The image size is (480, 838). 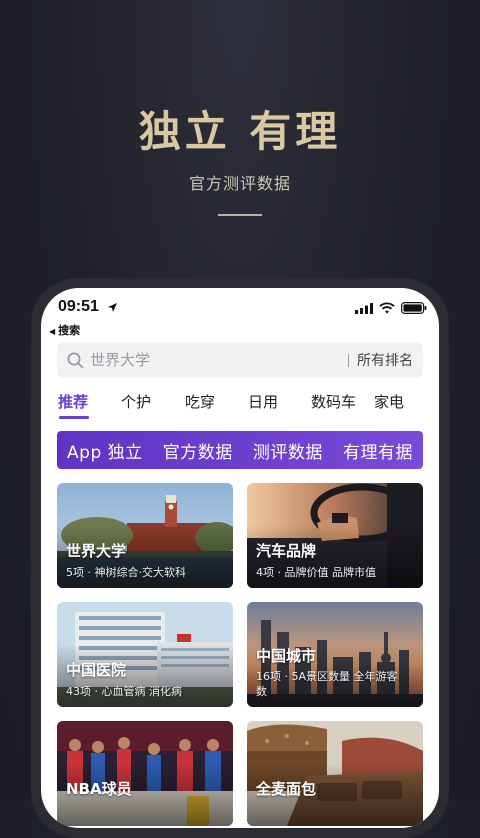 I want to click on signal-icon, so click(x=364, y=308).